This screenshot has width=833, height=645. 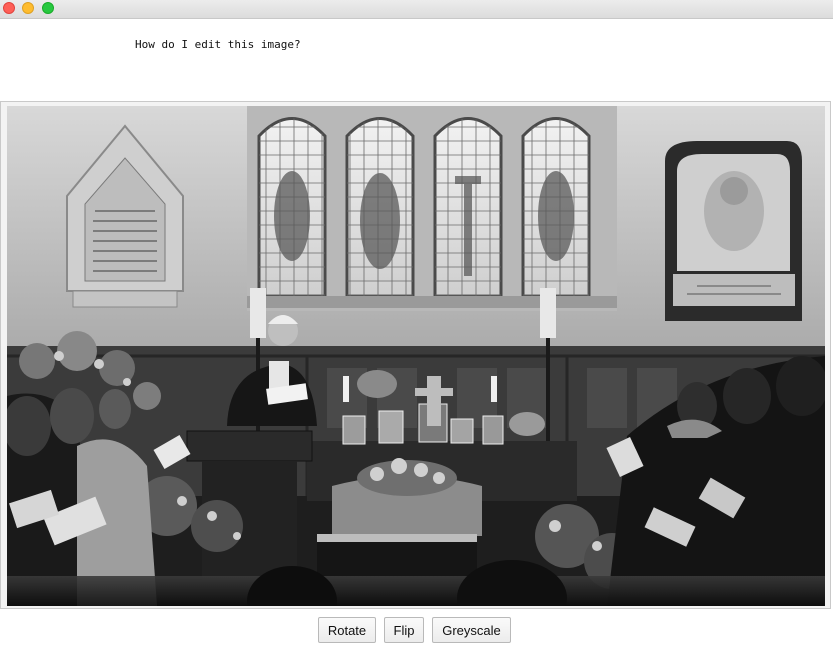 What do you see at coordinates (432, 208) in the screenshot?
I see `stained-glass-windows` at bounding box center [432, 208].